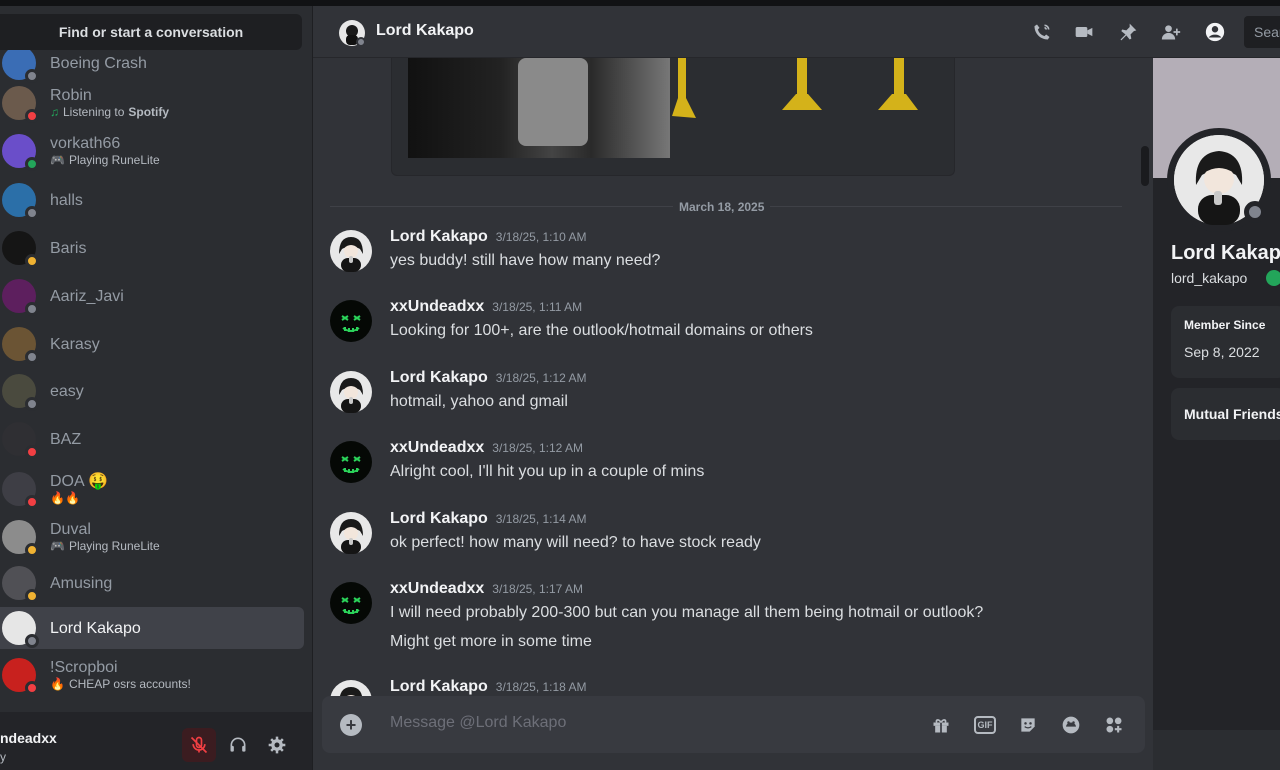 The image size is (1280, 770). I want to click on message-timestamp: 3/18/25, 1:10 AM, so click(541, 237).